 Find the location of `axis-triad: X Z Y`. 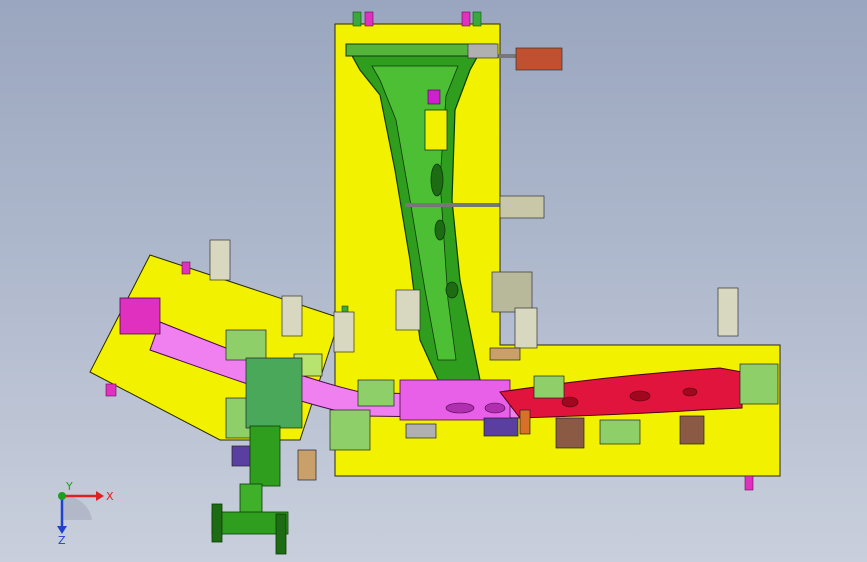

axis-triad: X Z Y is located at coordinates (85, 513).